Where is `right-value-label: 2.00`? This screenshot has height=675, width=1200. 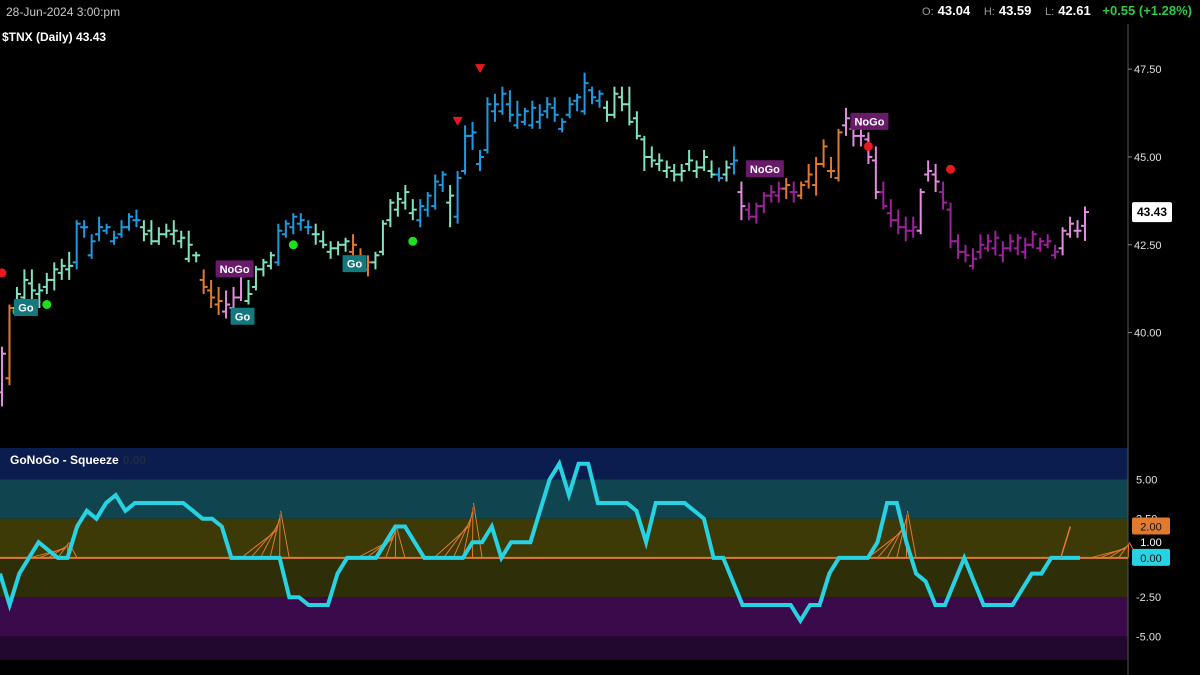
right-value-label: 2.00 is located at coordinates (1150, 528).